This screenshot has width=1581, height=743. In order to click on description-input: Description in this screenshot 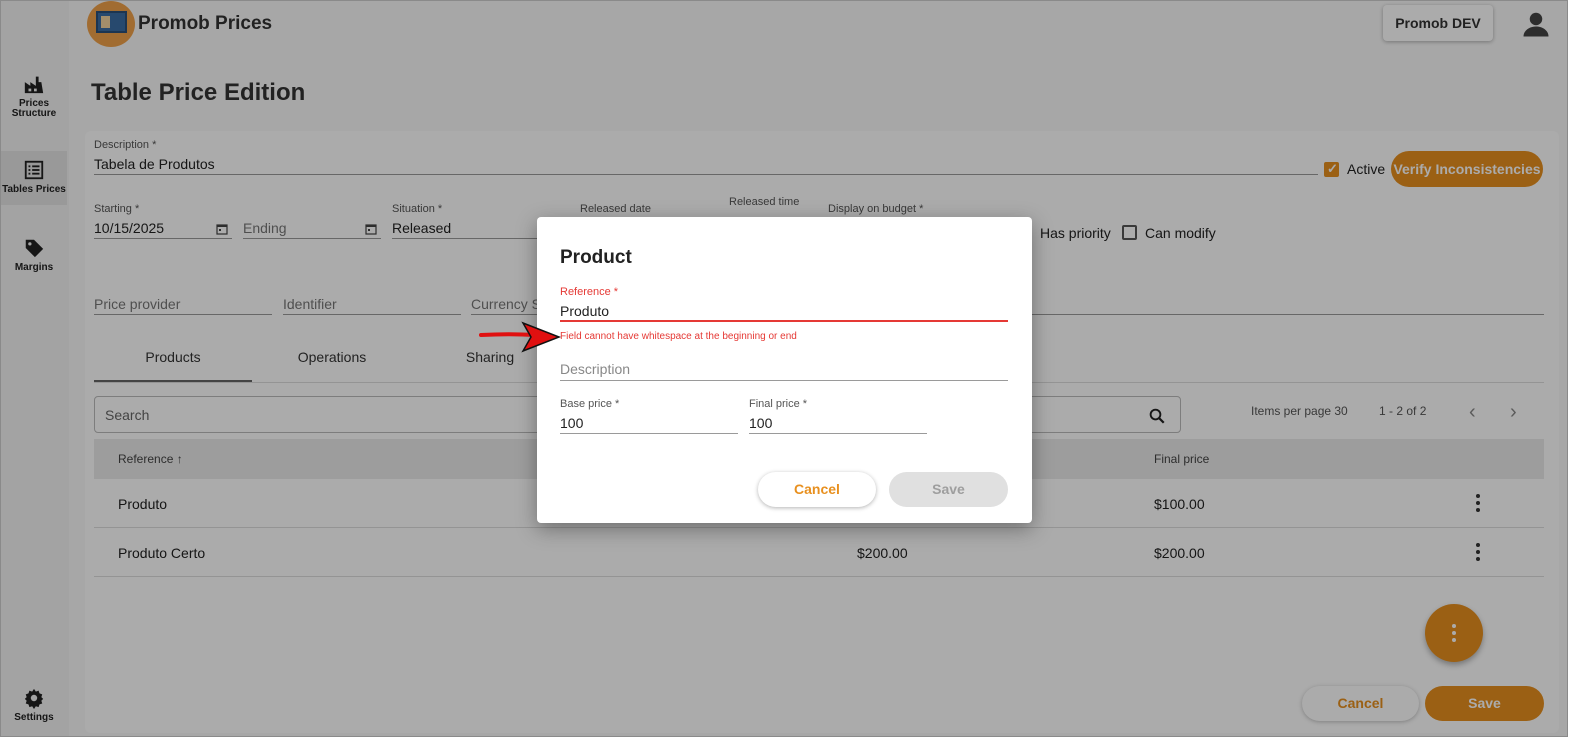, I will do `click(784, 369)`.